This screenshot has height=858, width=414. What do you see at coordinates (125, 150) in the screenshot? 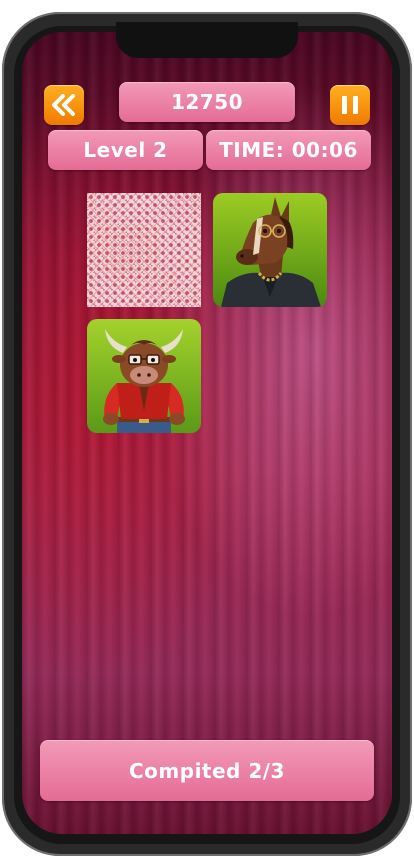
I see `level-label: Level 2` at bounding box center [125, 150].